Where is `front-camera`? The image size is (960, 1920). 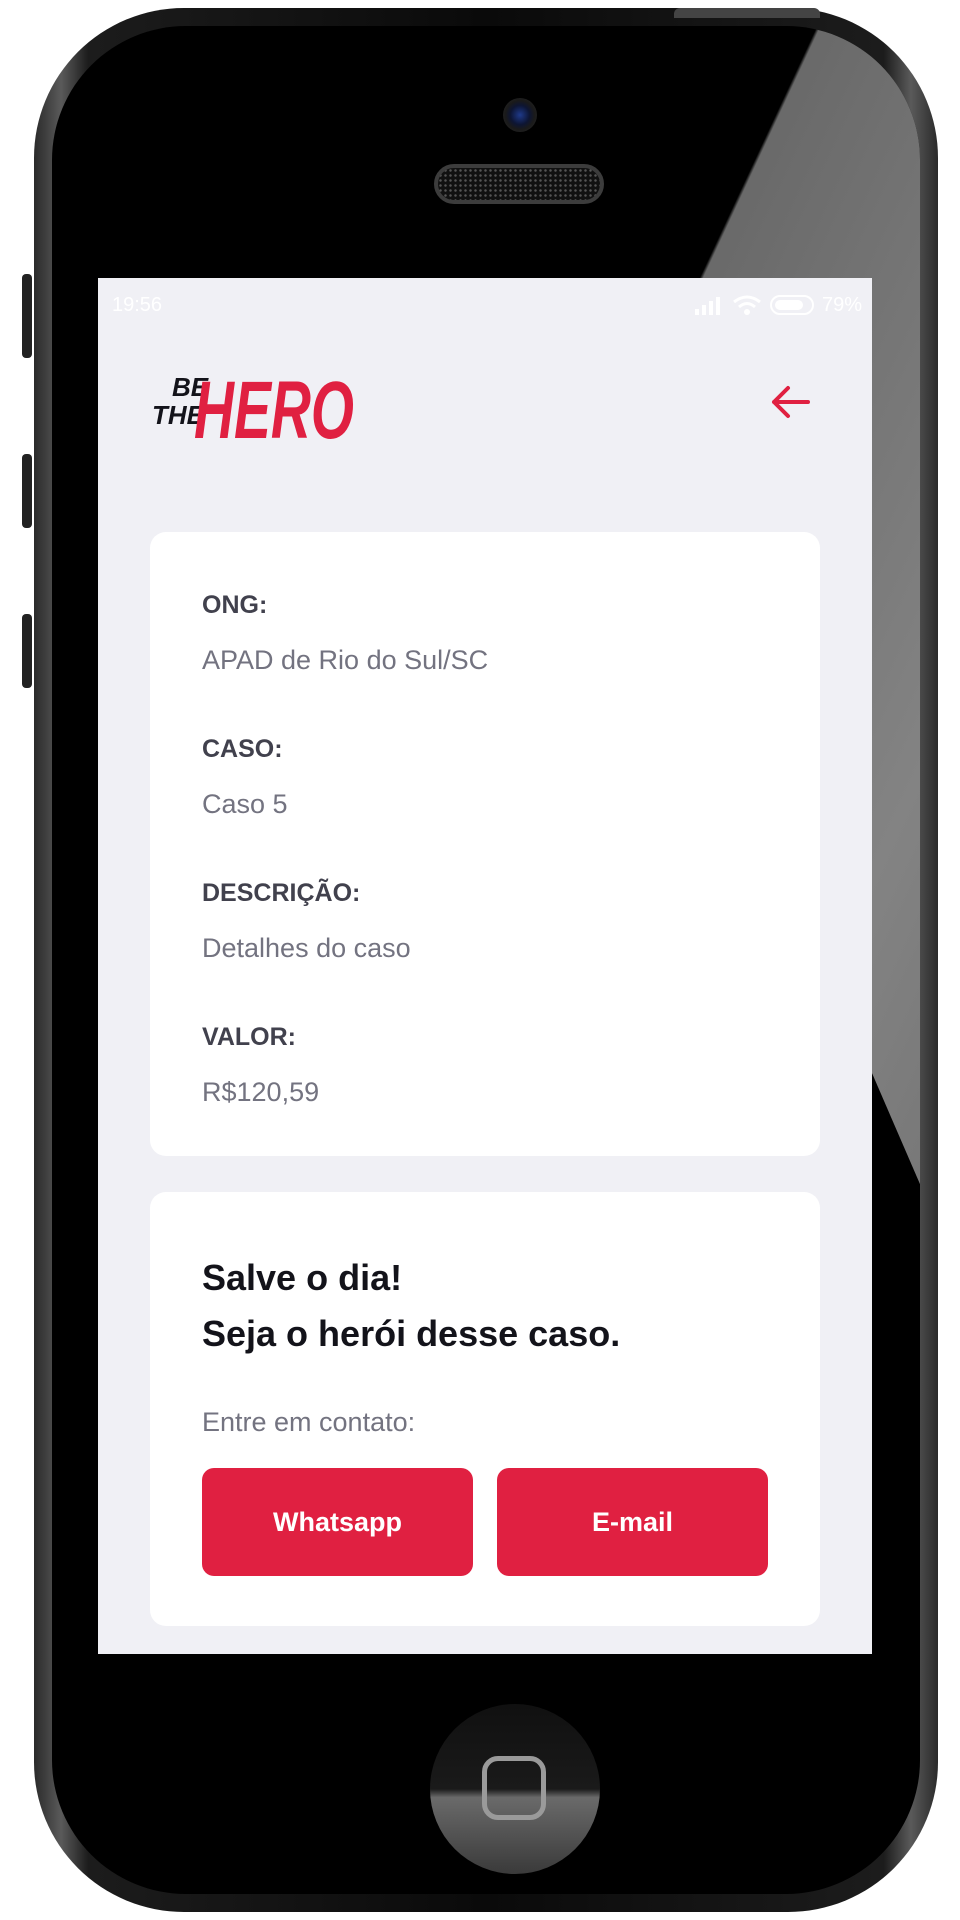
front-camera is located at coordinates (520, 115).